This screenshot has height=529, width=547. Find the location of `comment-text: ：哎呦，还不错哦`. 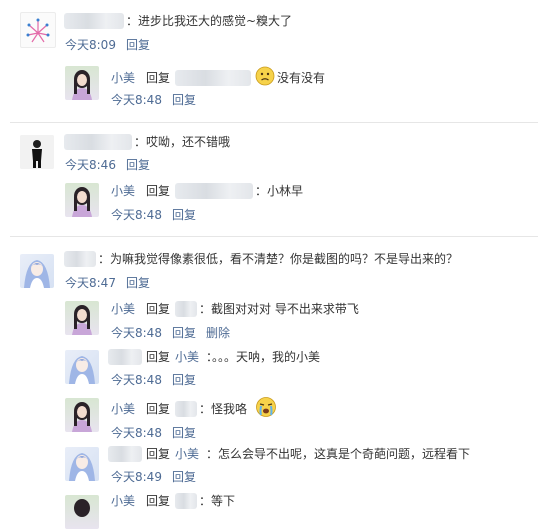

comment-text: ：哎呦，还不错哦 is located at coordinates (182, 142).